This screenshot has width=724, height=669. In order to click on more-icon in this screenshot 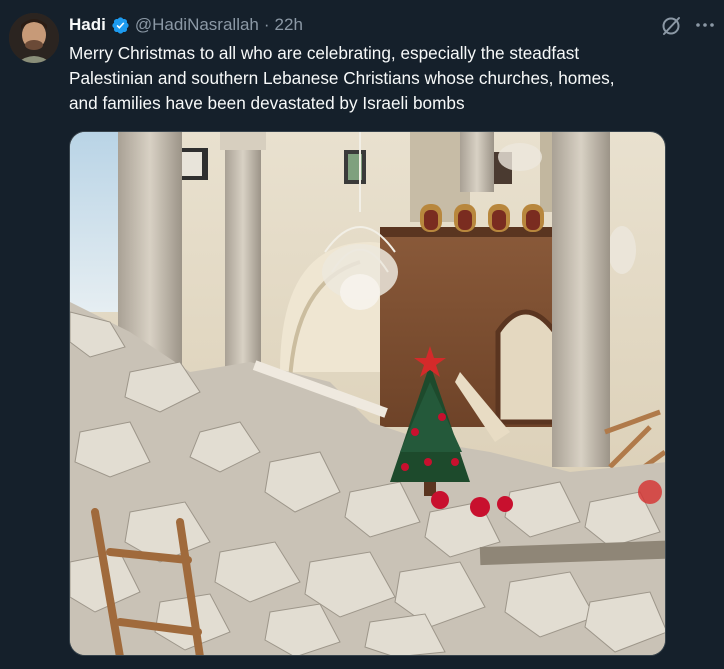, I will do `click(705, 25)`.